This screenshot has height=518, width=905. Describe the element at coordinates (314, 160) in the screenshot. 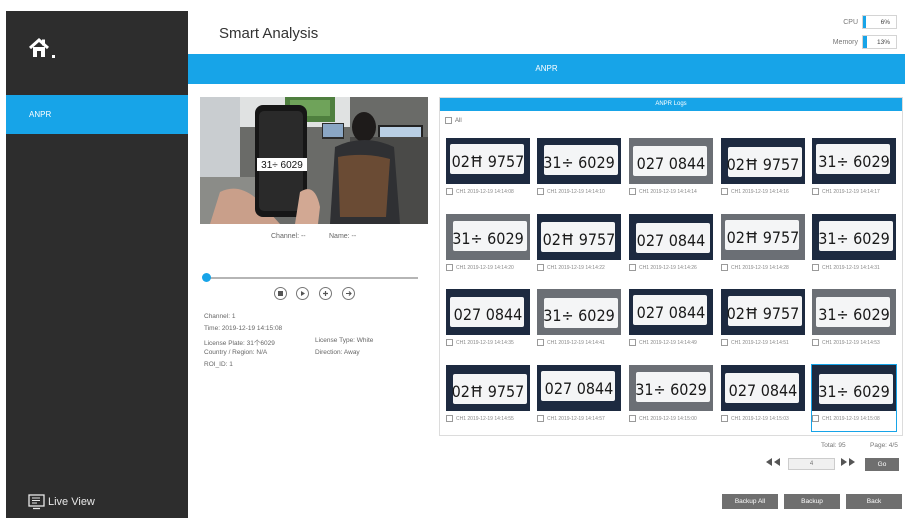

I see `video-player: 31÷ 6029` at that location.